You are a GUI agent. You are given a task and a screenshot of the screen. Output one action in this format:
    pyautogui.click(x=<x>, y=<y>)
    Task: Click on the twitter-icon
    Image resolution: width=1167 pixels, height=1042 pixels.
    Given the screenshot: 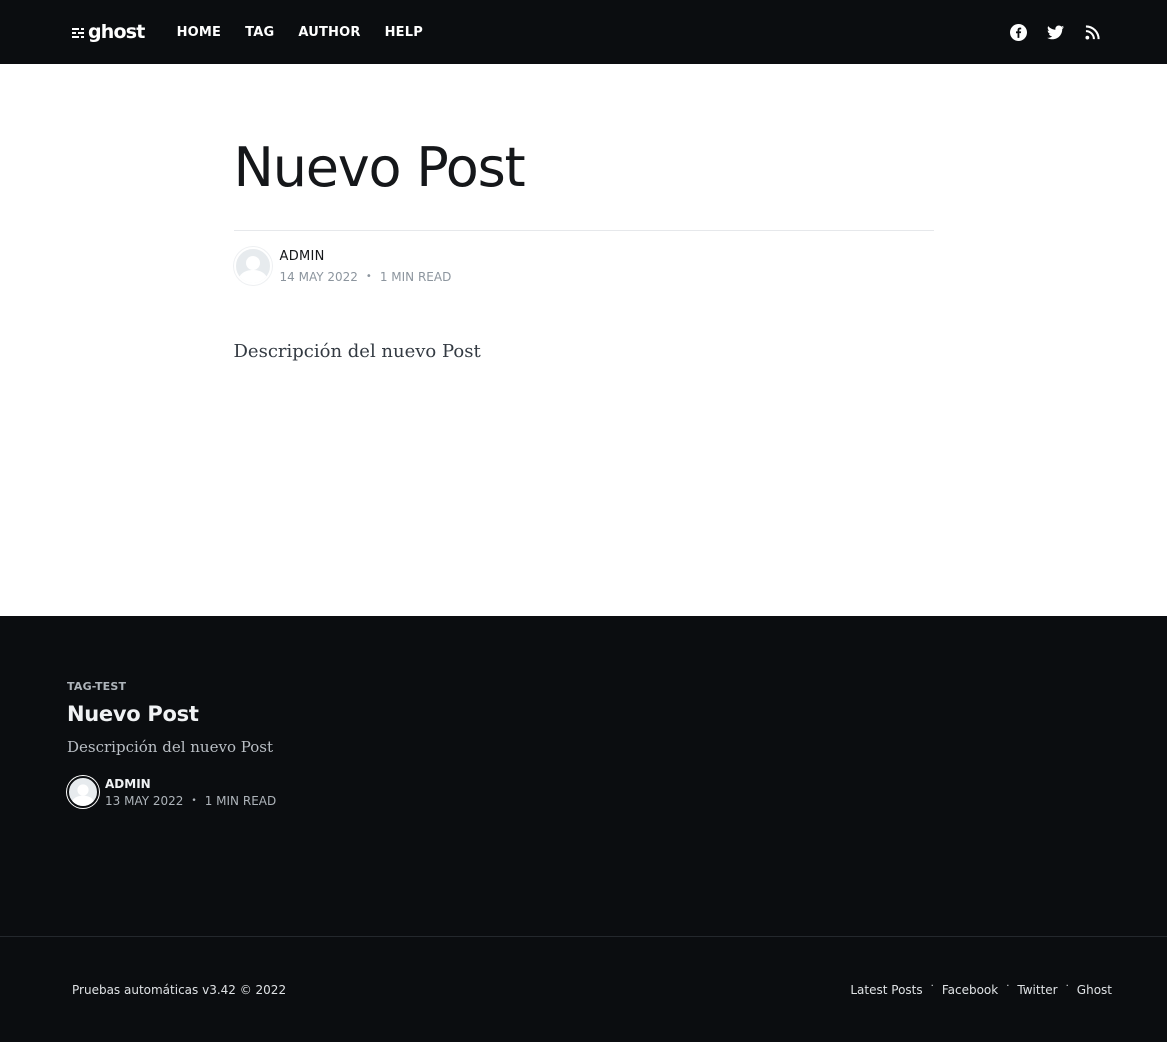 What is the action you would take?
    pyautogui.click(x=1055, y=32)
    